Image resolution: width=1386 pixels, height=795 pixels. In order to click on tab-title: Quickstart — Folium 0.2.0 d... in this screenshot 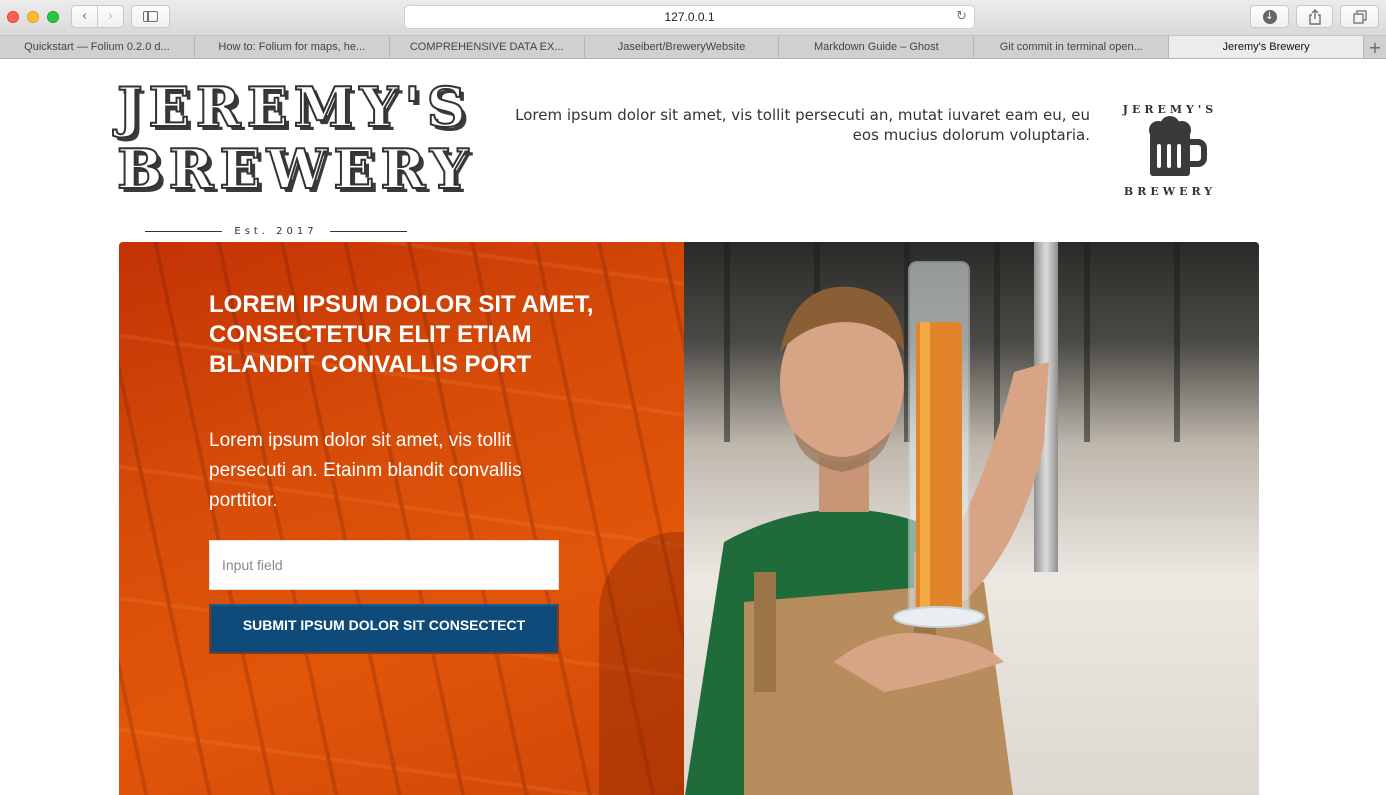, I will do `click(97, 47)`.